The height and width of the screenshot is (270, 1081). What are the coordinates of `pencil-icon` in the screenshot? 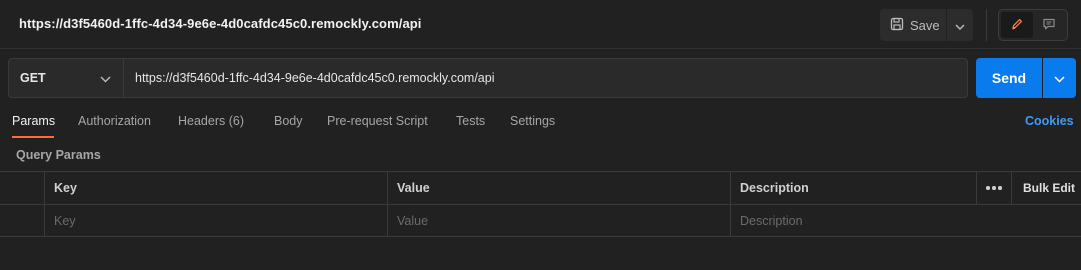 It's located at (1017, 25).